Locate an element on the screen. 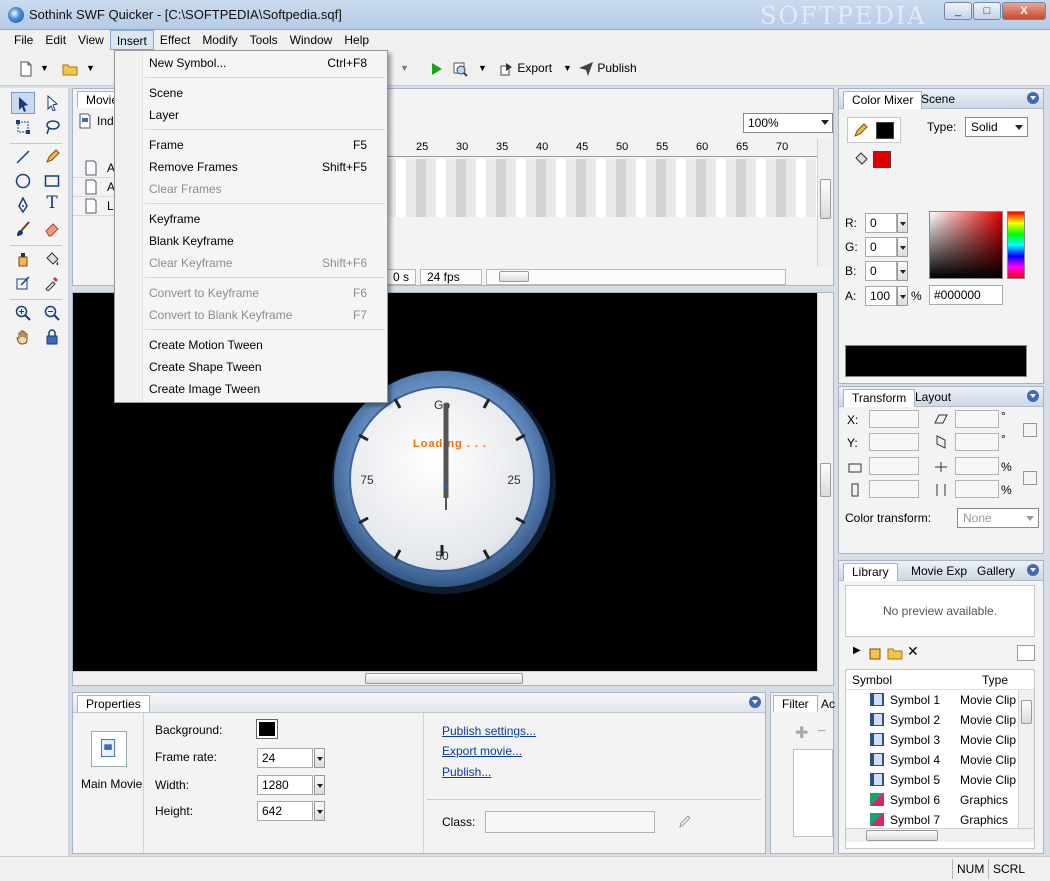 The width and height of the screenshot is (1050, 881). library-row: Symbol 4 Movie Clip is located at coordinates (932, 760).